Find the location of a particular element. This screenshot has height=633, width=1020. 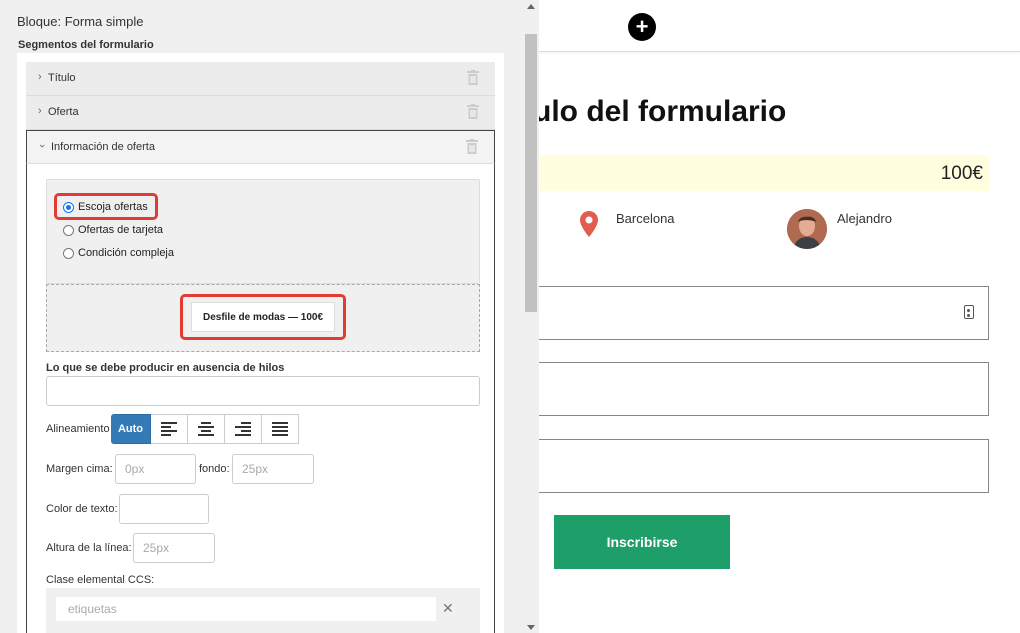

contact-card-icon is located at coordinates (969, 312).